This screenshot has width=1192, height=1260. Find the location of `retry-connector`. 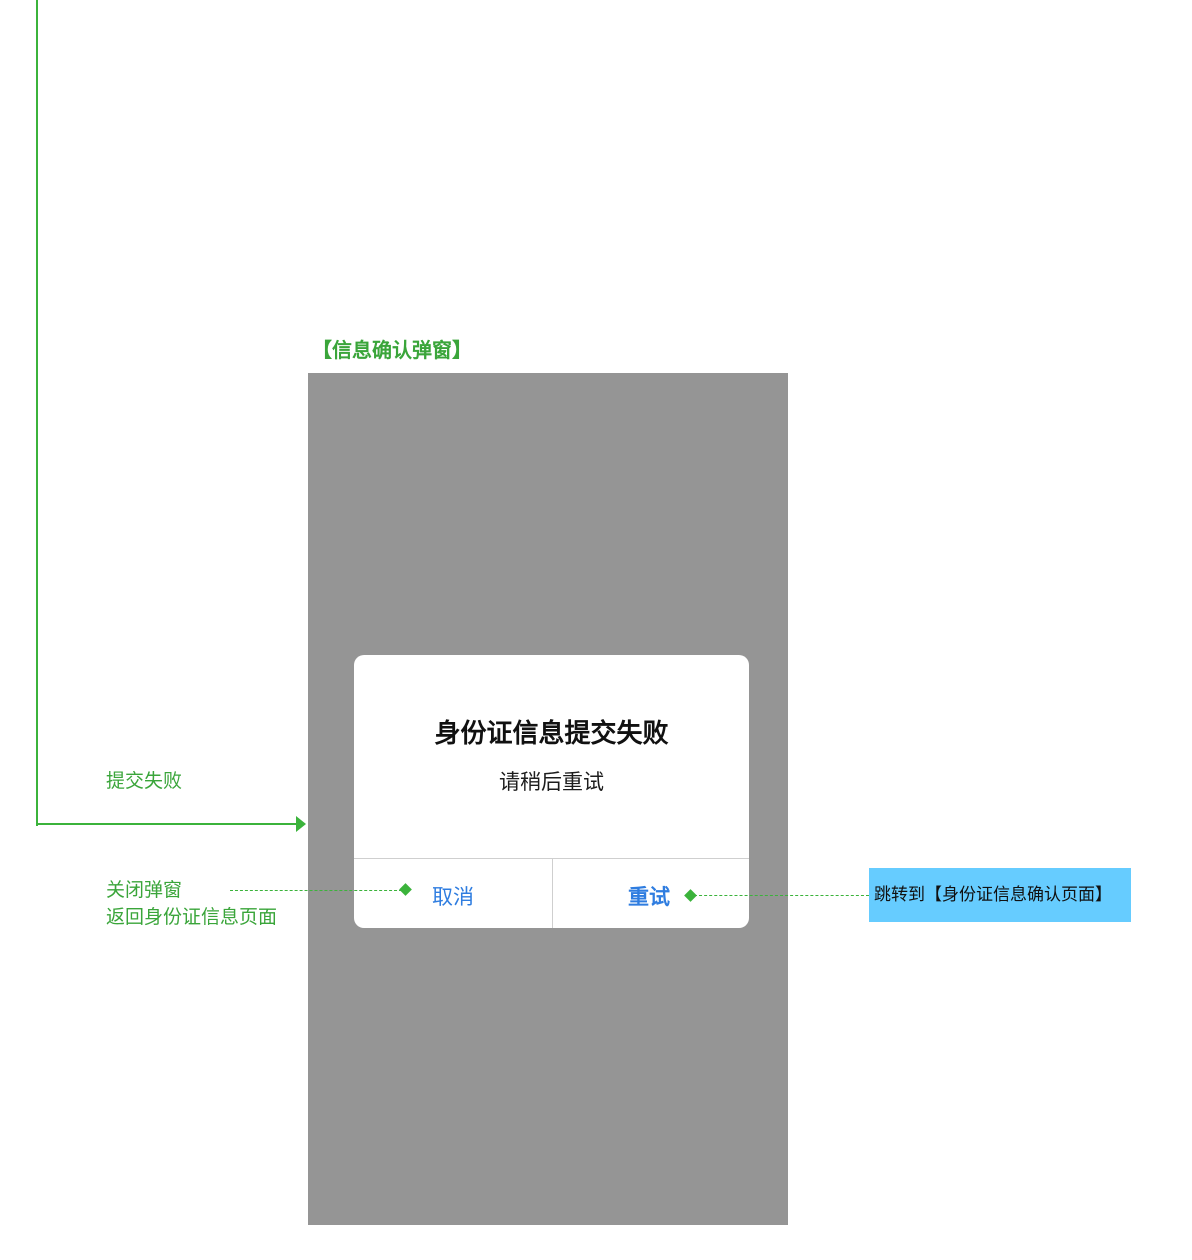

retry-connector is located at coordinates (781, 895).